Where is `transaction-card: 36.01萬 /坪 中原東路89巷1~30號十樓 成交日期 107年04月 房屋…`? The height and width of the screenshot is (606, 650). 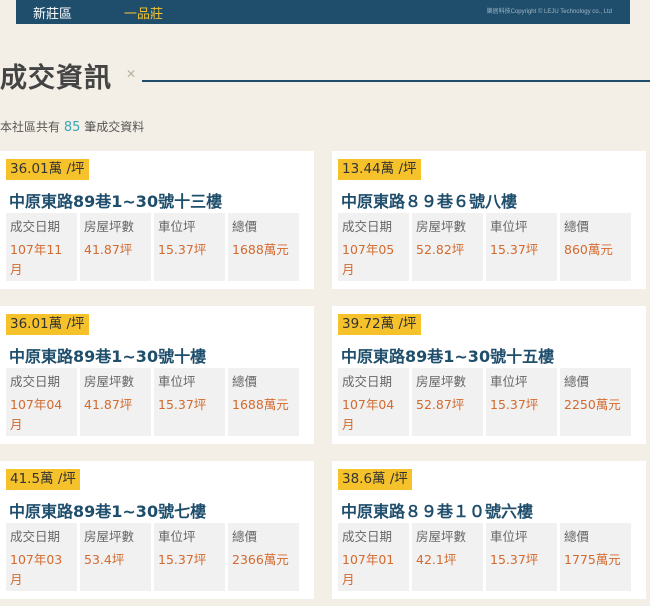
transaction-card: 36.01萬 /坪 中原東路89巷1~30號十樓 成交日期 107年04月 房屋… is located at coordinates (157, 375).